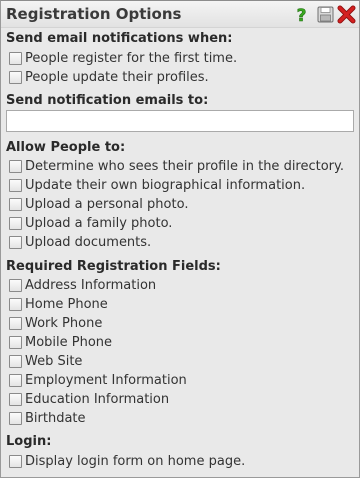  I want to click on option-family-photo: Upload a family photo., so click(90, 223).